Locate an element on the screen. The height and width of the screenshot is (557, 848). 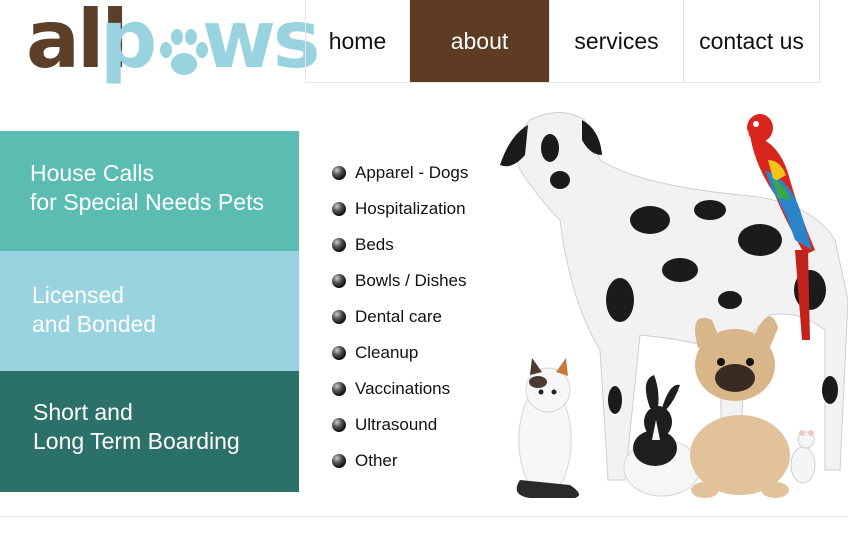
list-item: Other is located at coordinates (400, 461).